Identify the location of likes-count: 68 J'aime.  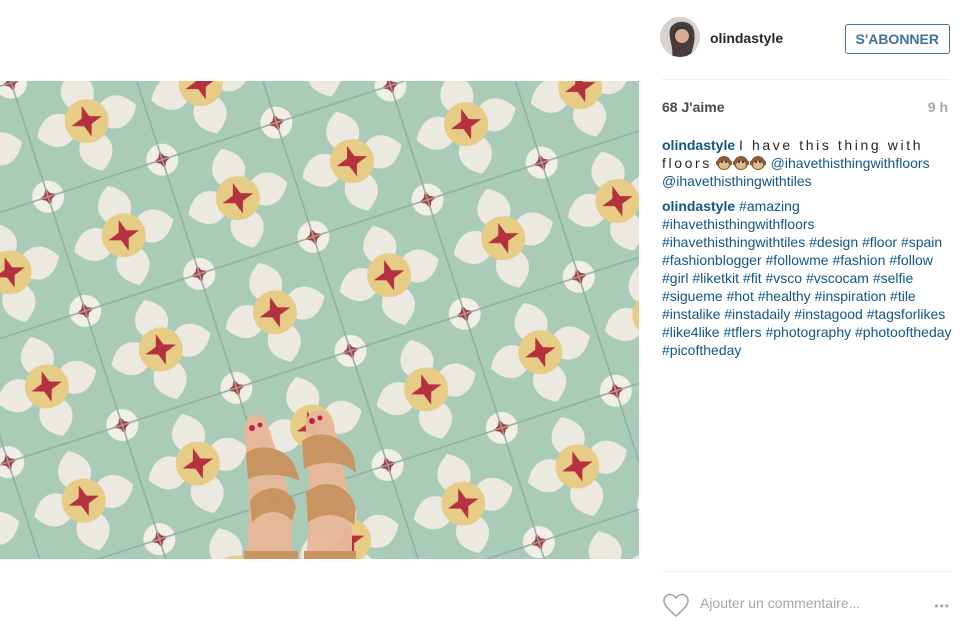
(693, 107).